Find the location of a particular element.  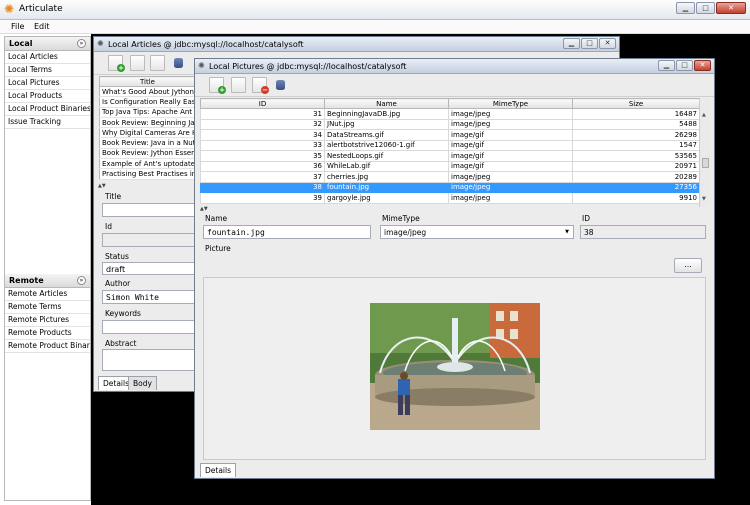

cell-title: Why Digital Cameras Are Here is located at coordinates (147, 133).